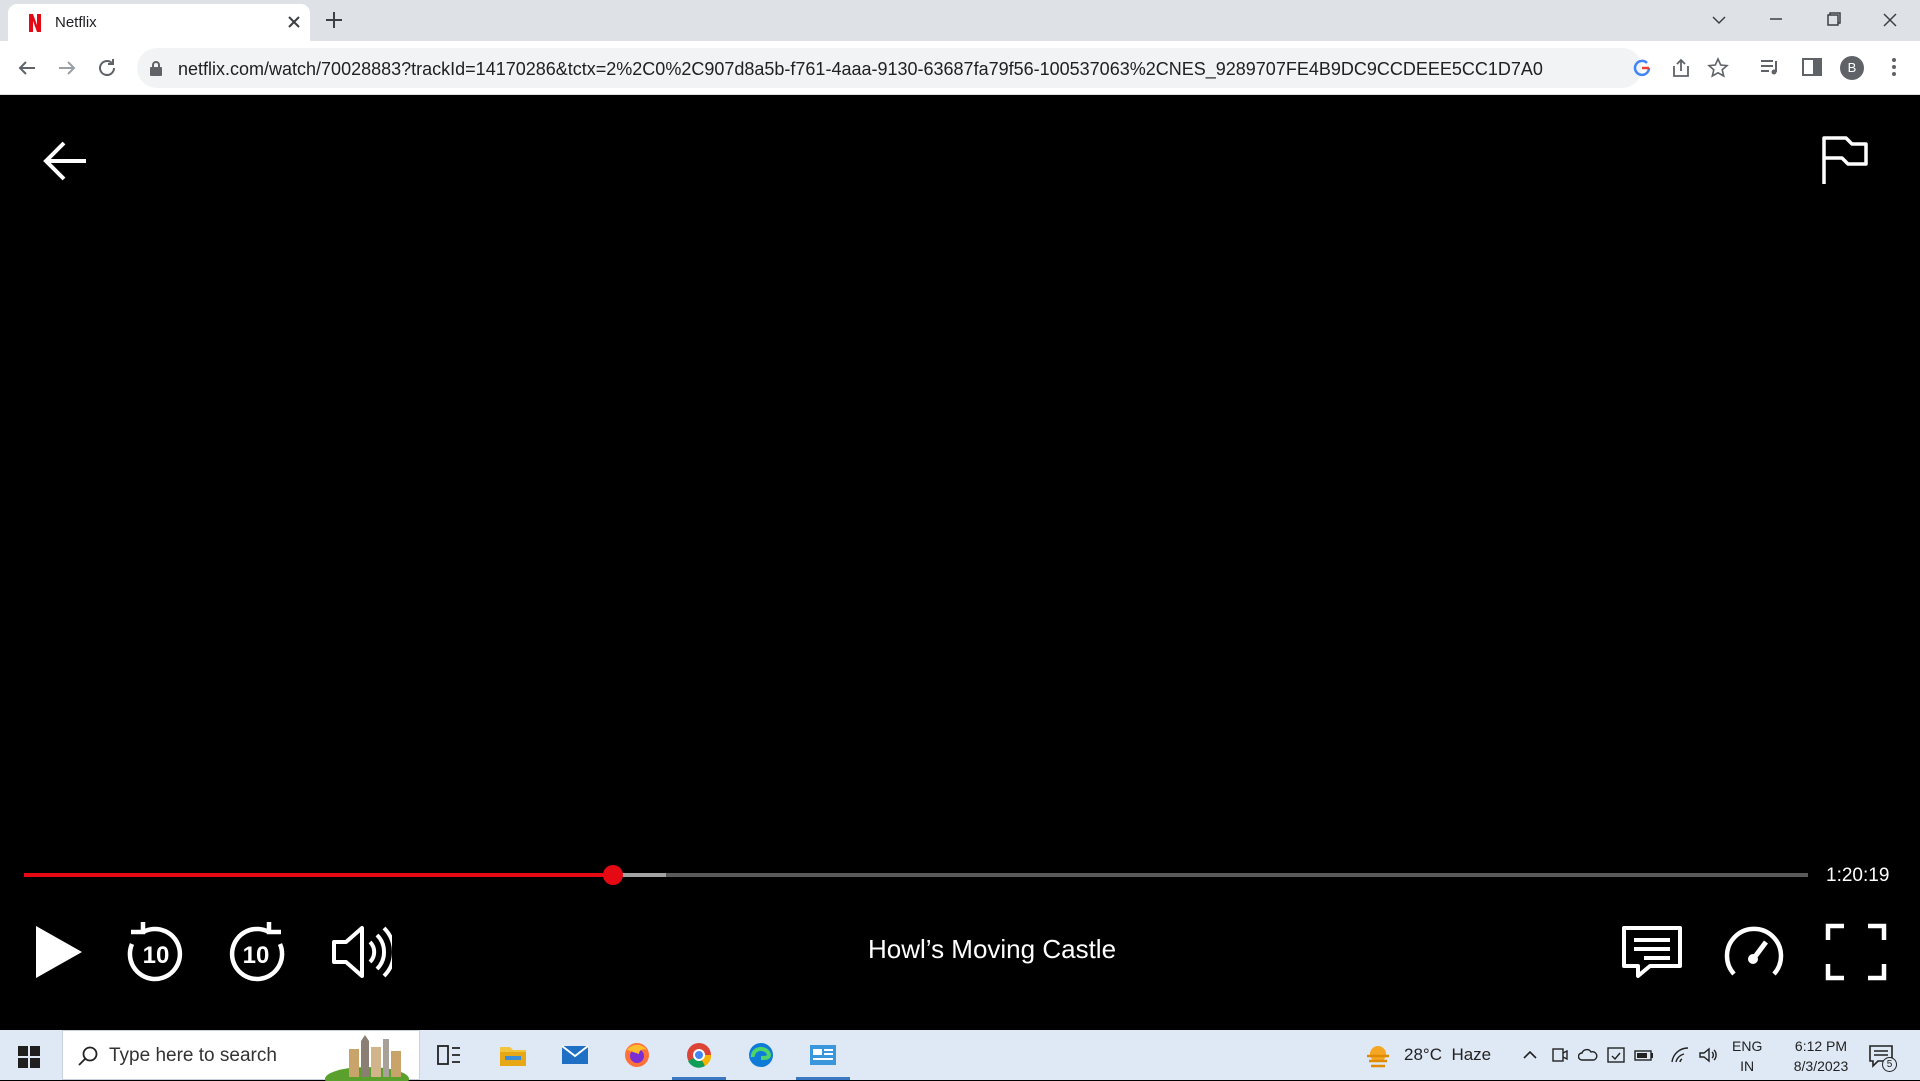  Describe the element at coordinates (1812, 67) in the screenshot. I see `side-panel-icon` at that location.